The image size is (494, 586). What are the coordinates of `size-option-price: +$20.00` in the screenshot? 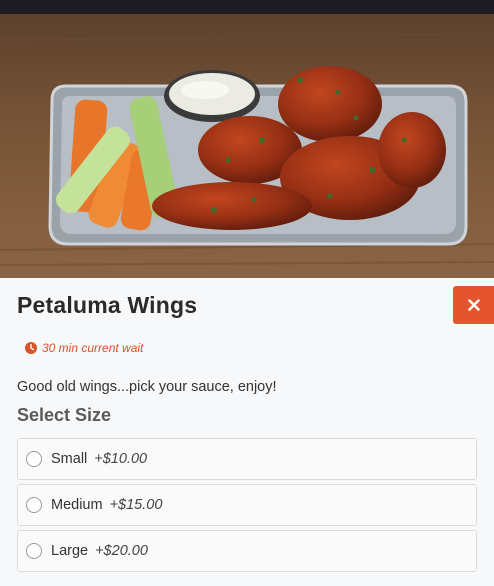 It's located at (121, 551).